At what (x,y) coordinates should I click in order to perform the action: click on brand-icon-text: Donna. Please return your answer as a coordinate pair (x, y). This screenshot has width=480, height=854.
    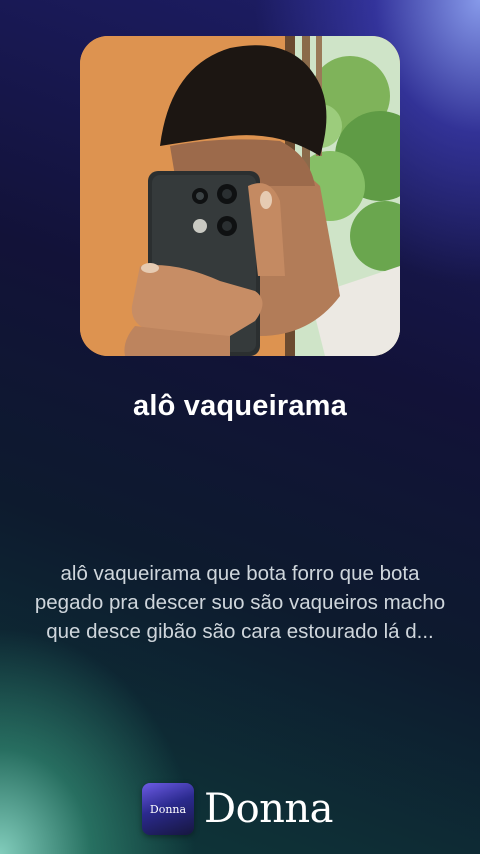
    Looking at the image, I should click on (168, 809).